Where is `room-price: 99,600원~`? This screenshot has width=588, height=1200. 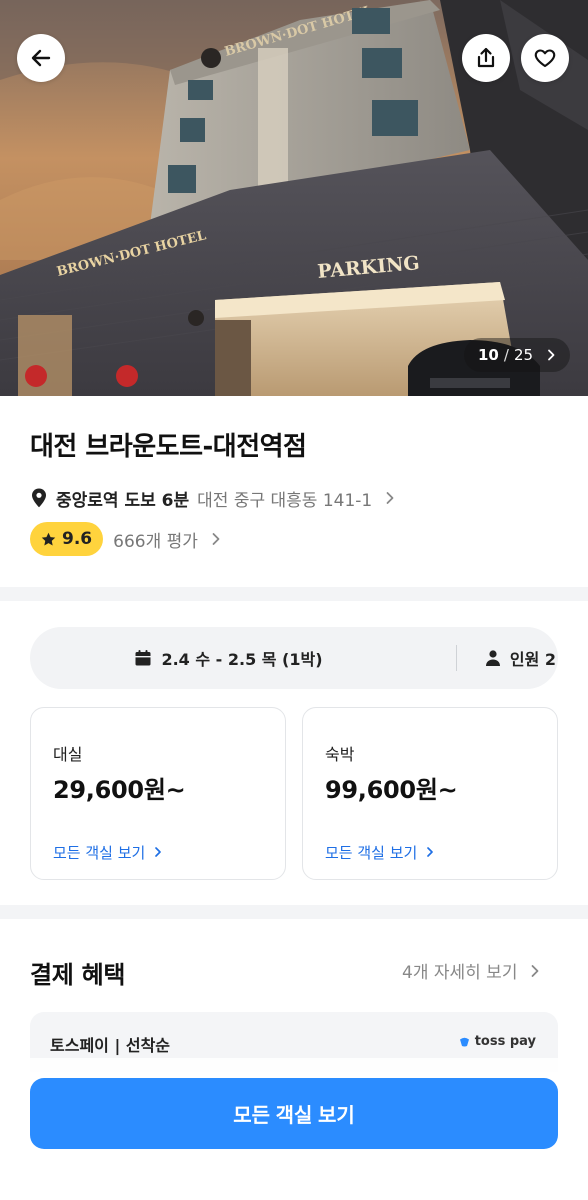
room-price: 99,600원~ is located at coordinates (391, 790).